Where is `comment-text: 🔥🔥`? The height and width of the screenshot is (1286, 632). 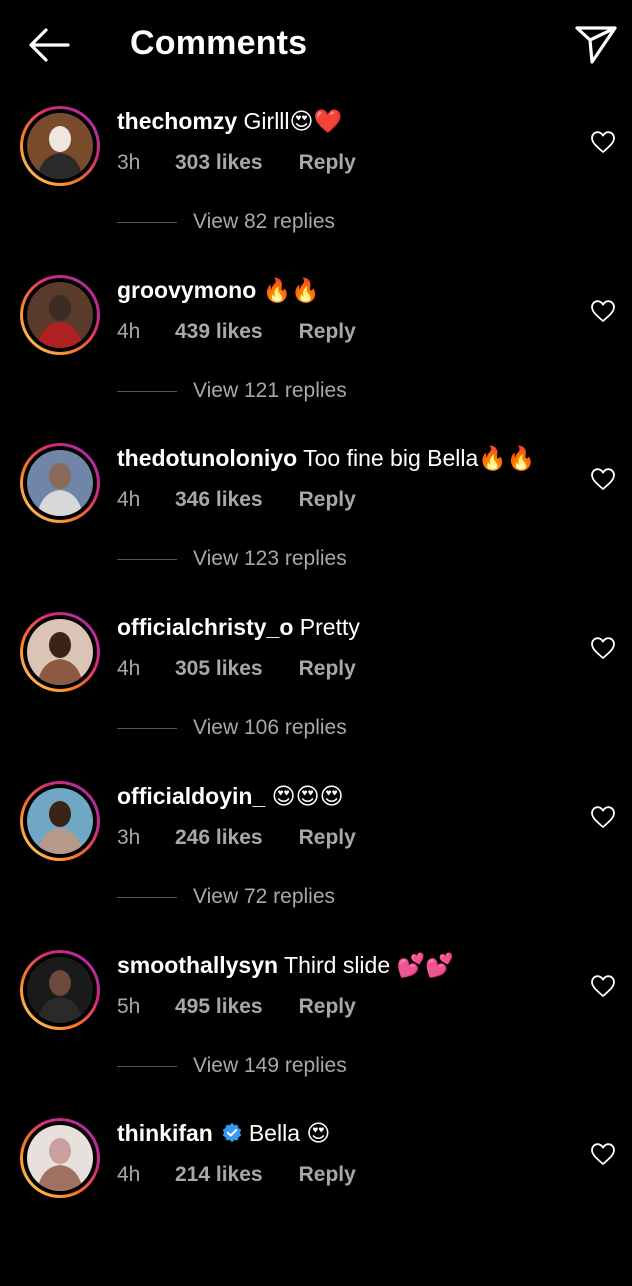
comment-text: 🔥🔥 is located at coordinates (288, 290).